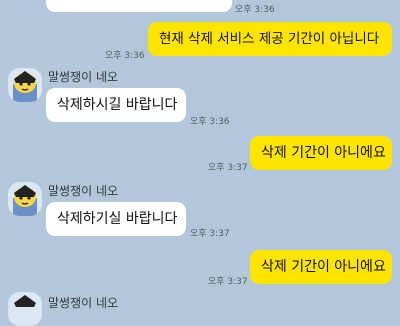 The image size is (400, 326). What do you see at coordinates (139, 6) in the screenshot?
I see `message-bubble-partial` at bounding box center [139, 6].